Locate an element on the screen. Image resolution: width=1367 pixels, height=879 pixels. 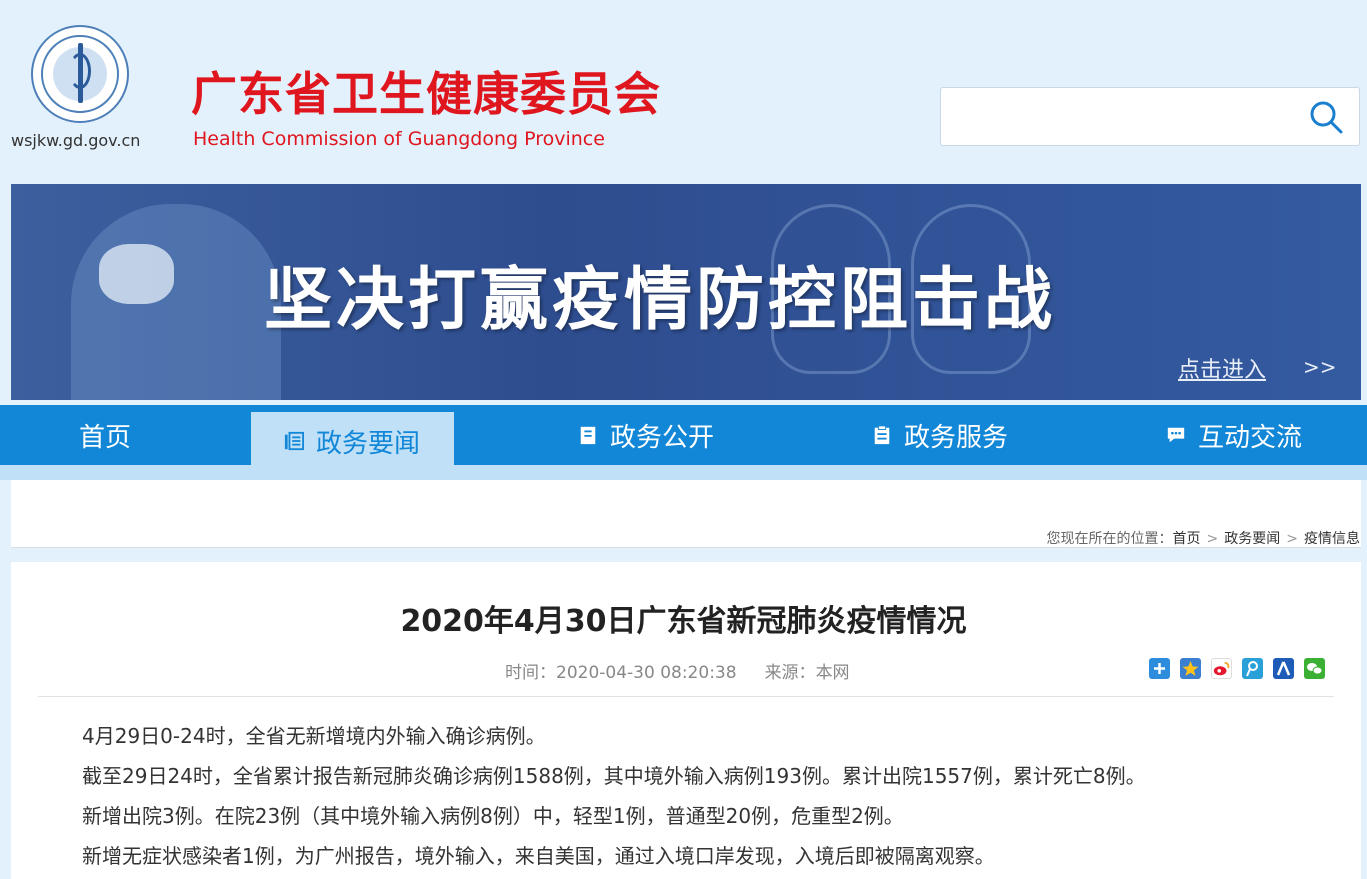
nav-item-news: 政务要闻 is located at coordinates (352, 441).